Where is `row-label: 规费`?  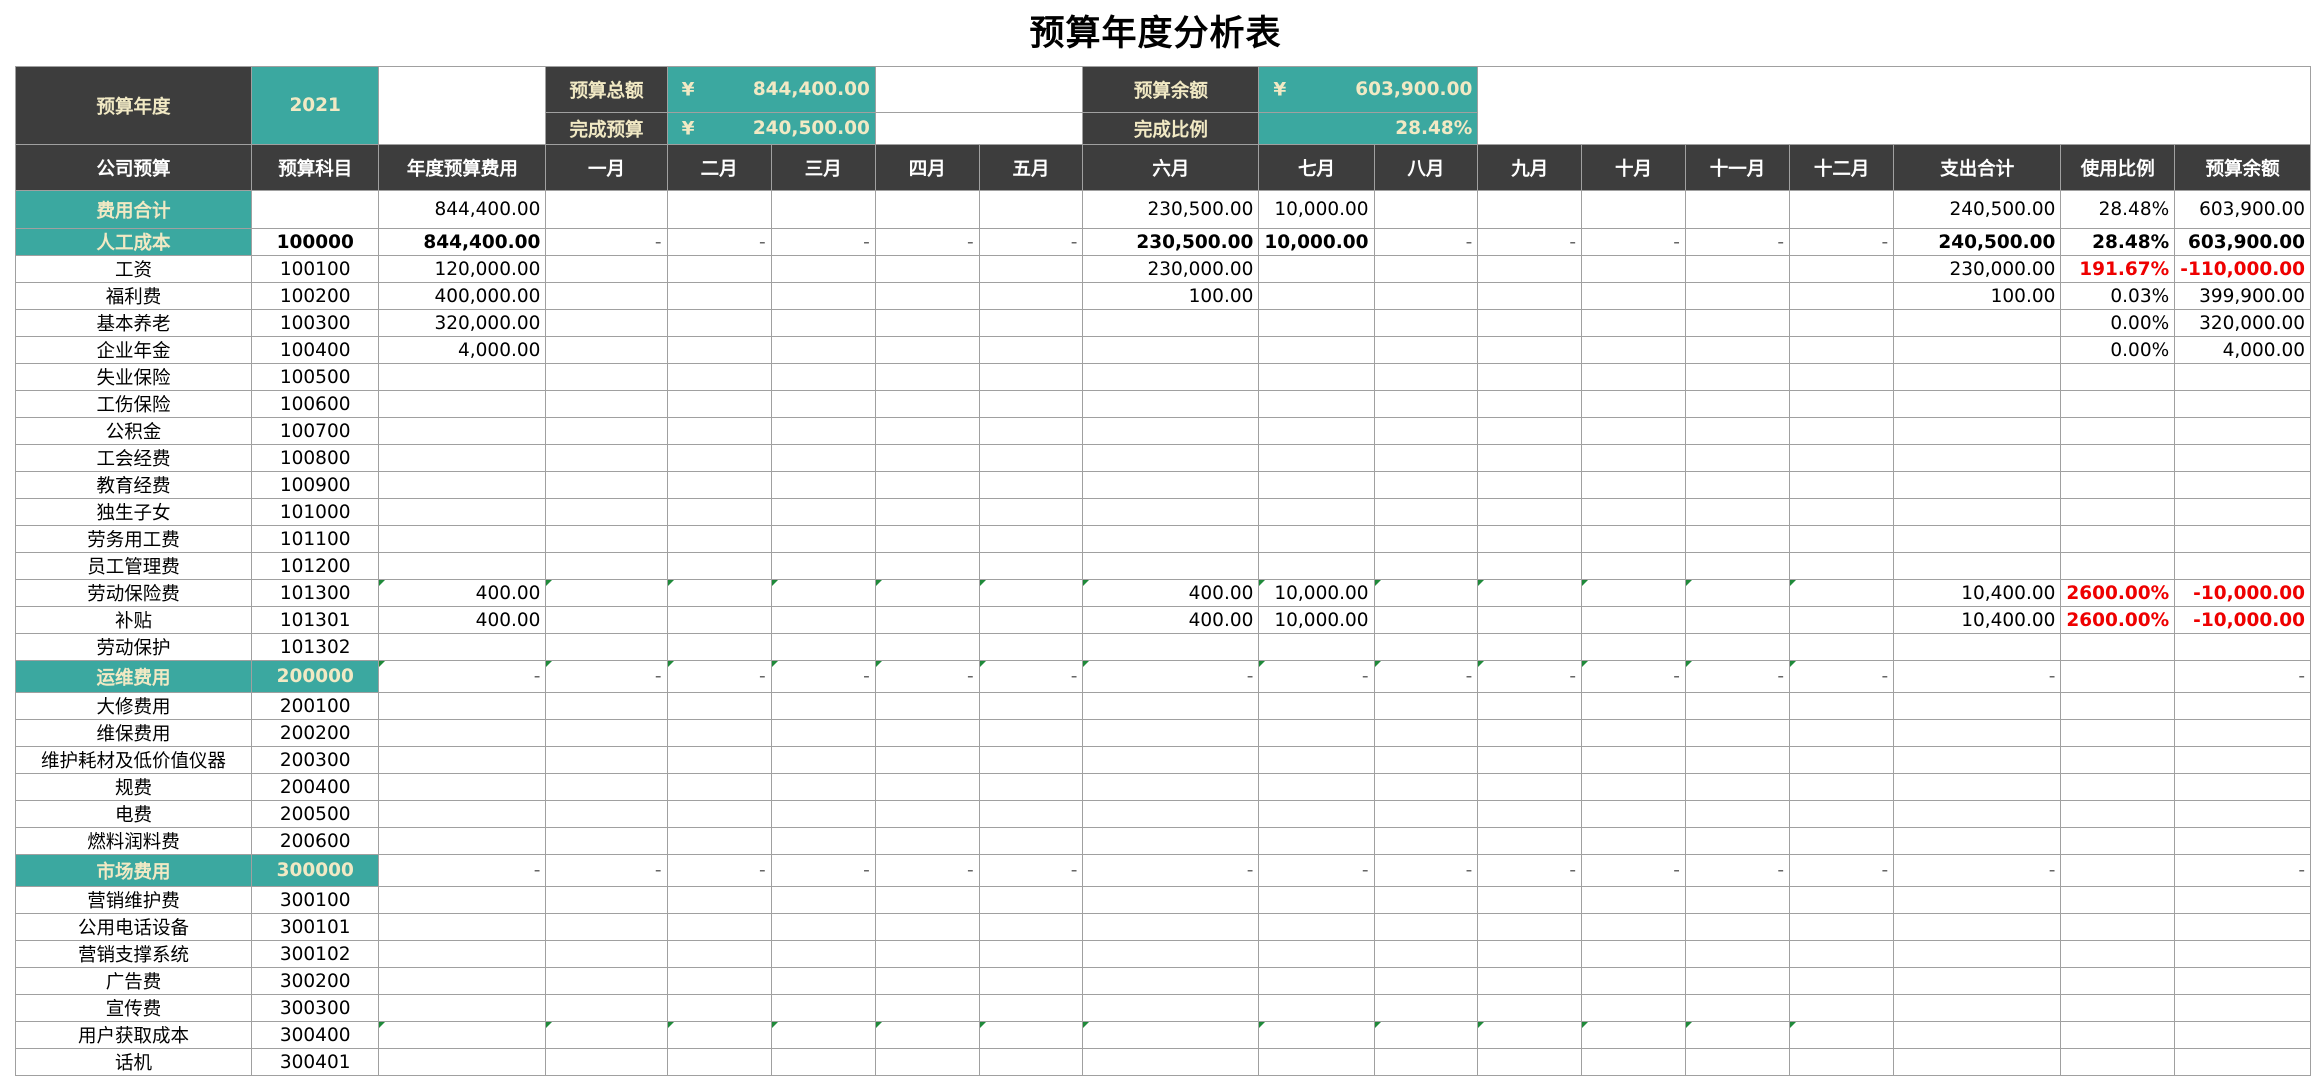 row-label: 规费 is located at coordinates (133, 787).